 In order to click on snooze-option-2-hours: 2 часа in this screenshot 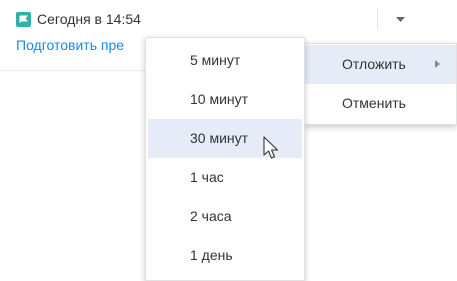, I will do `click(225, 216)`.